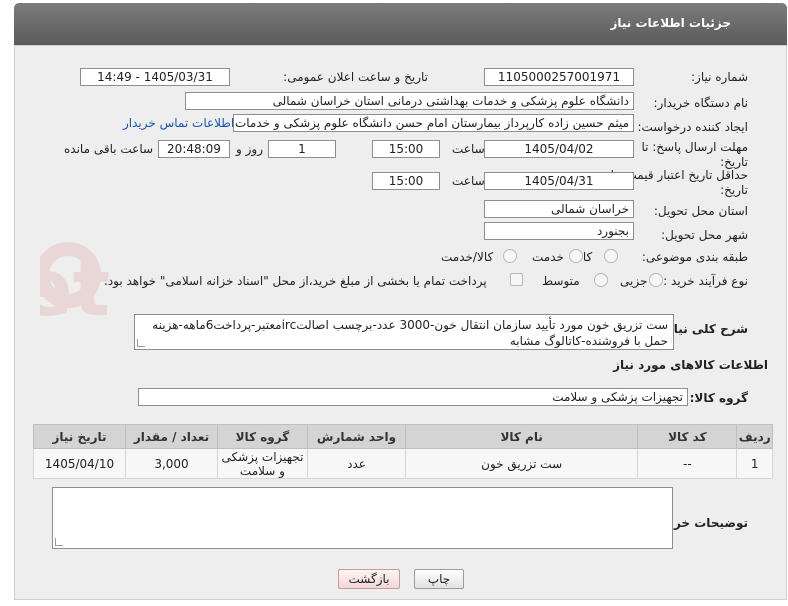  I want to click on col-row: ردیف, so click(754, 436).